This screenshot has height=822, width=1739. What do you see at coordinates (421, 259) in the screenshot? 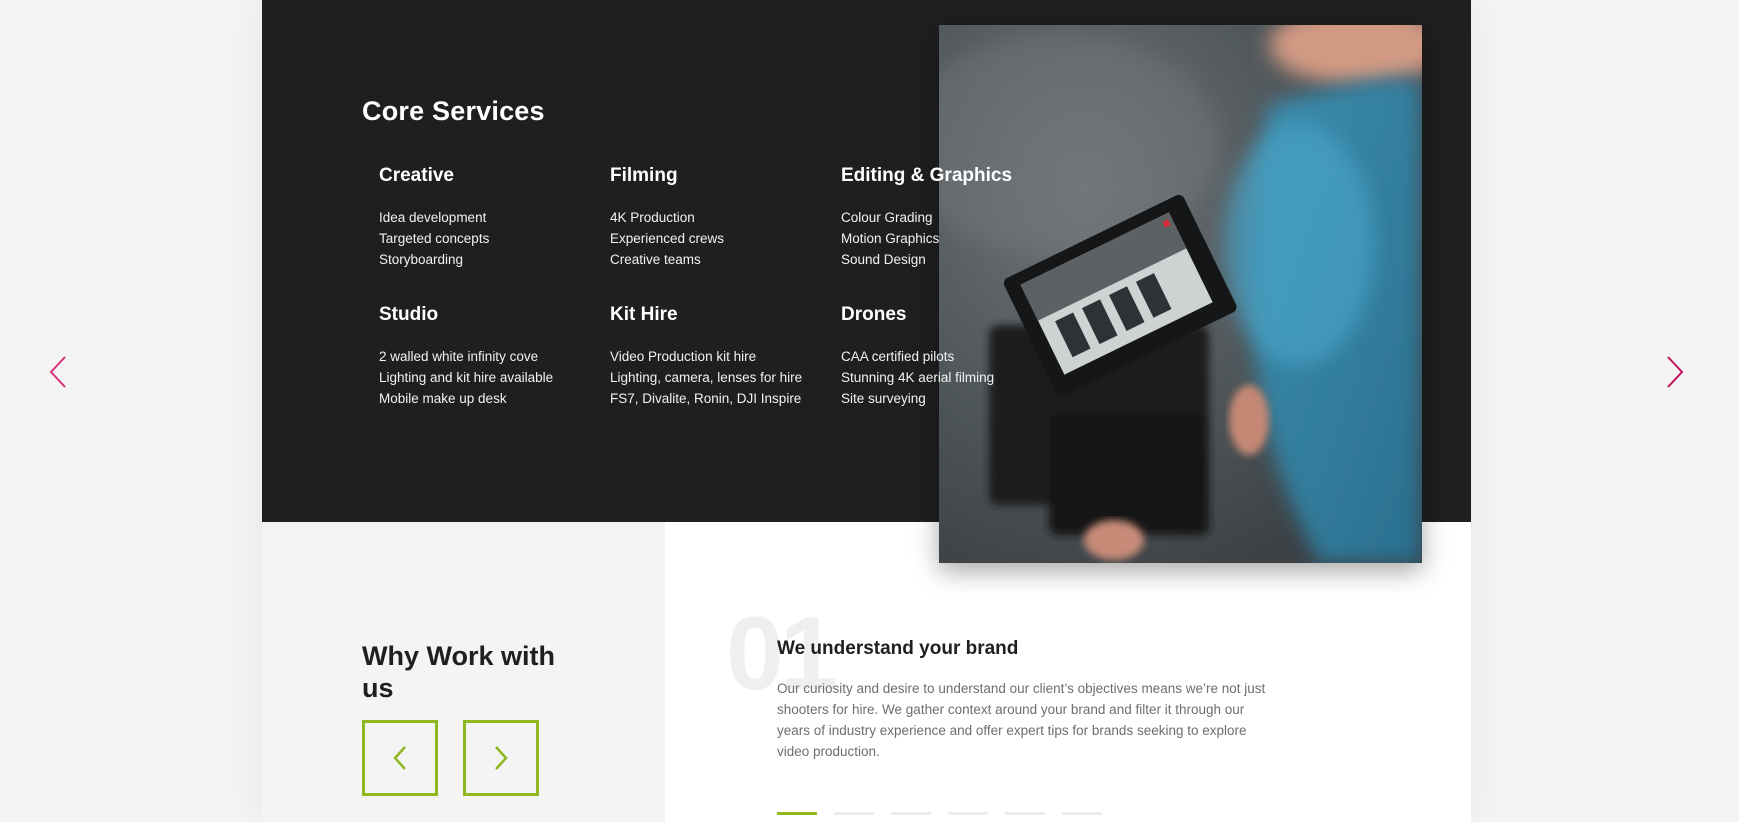
I see `service-item: Storyboarding` at bounding box center [421, 259].